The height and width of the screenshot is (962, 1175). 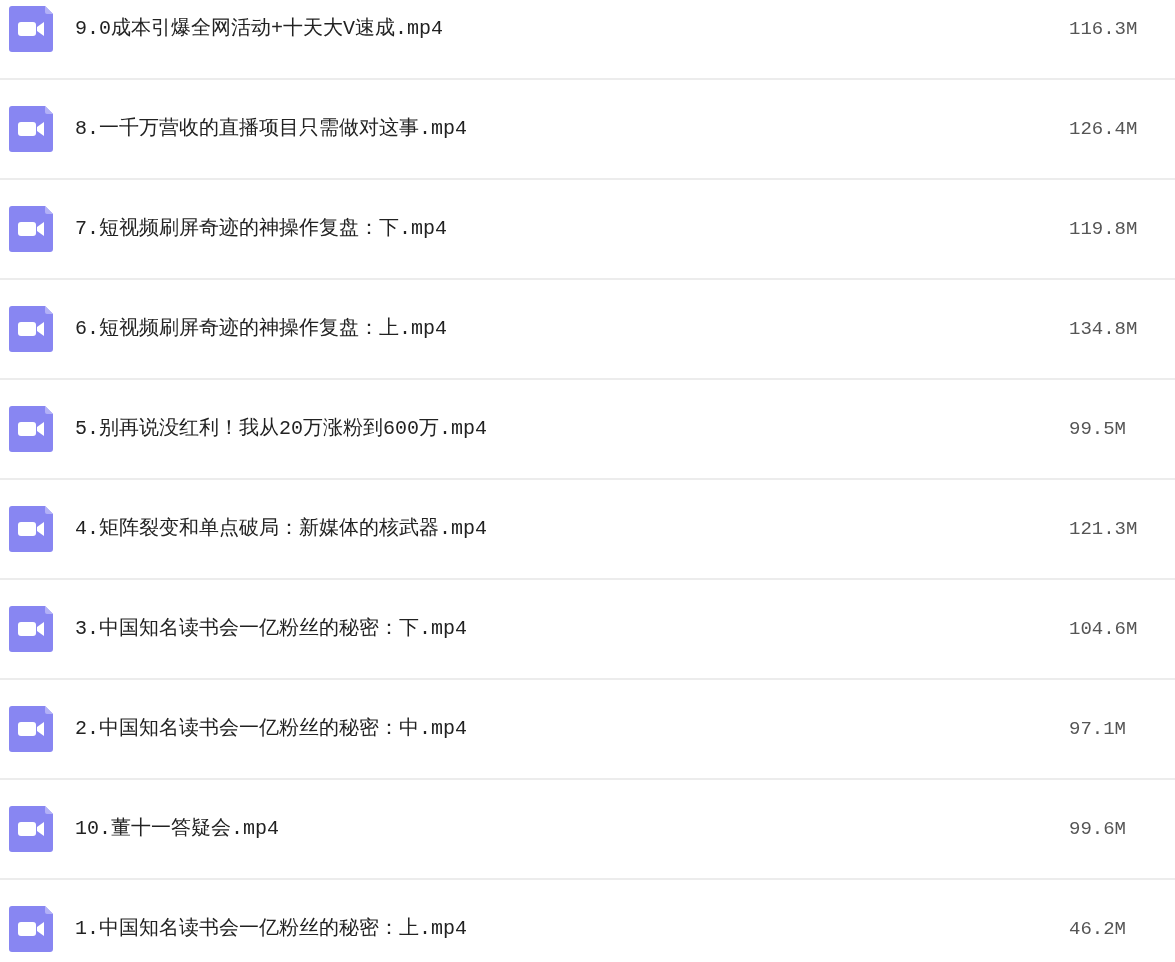 I want to click on file-size: 119.8M, so click(x=1103, y=229).